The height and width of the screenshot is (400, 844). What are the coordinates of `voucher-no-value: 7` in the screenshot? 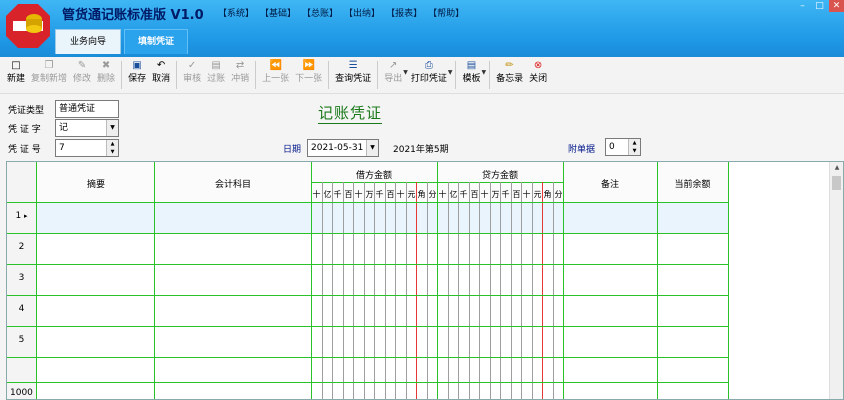 It's located at (62, 148).